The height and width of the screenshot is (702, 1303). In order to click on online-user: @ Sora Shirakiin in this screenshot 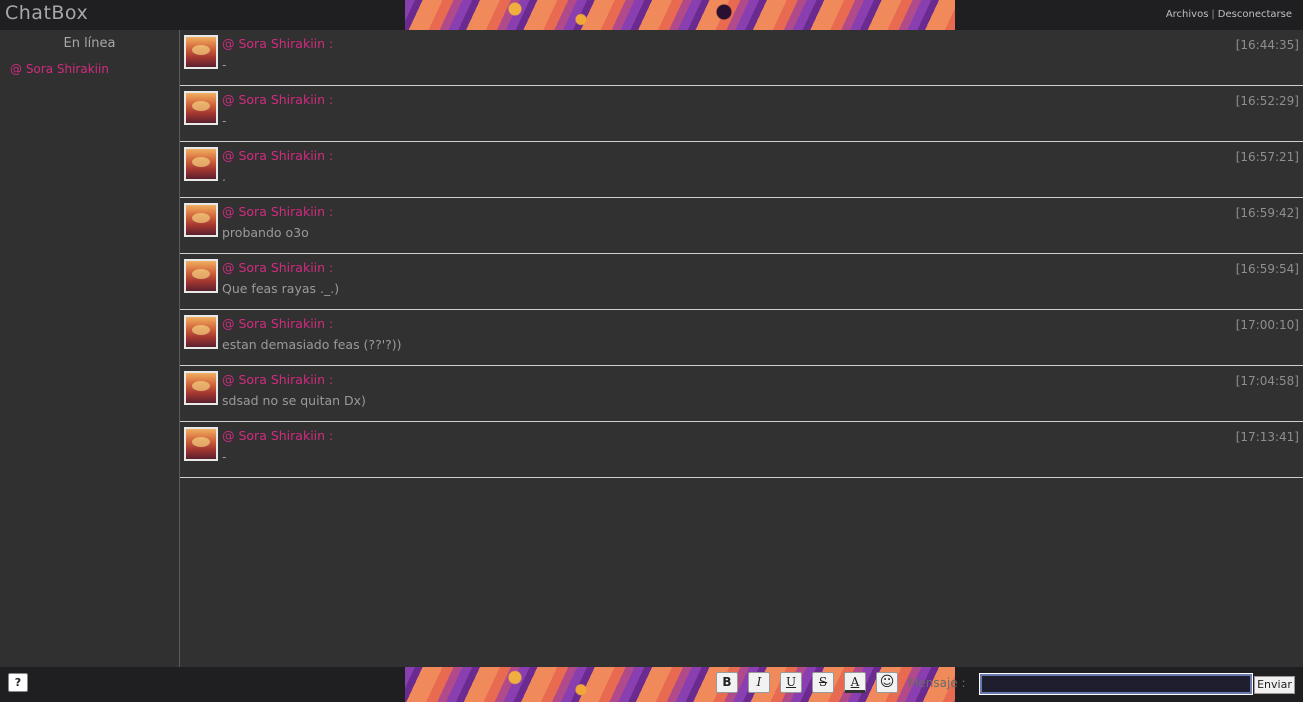, I will do `click(94, 69)`.